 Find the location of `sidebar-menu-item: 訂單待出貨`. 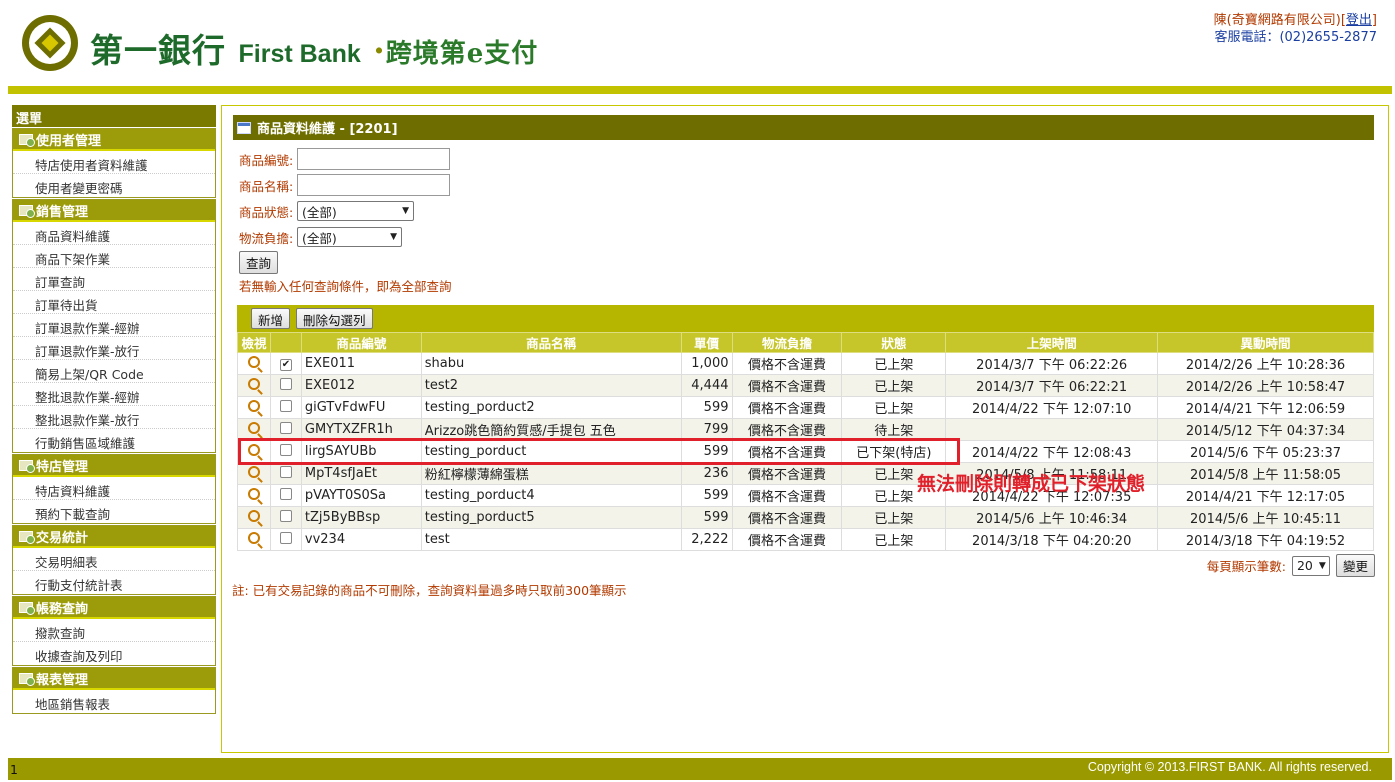

sidebar-menu-item: 訂單待出貨 is located at coordinates (114, 302).